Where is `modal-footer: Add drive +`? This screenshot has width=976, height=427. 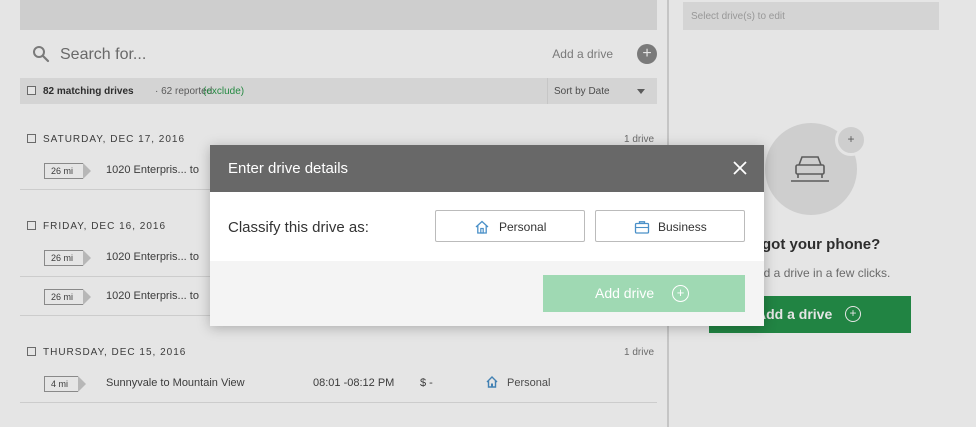 modal-footer: Add drive + is located at coordinates (487, 293).